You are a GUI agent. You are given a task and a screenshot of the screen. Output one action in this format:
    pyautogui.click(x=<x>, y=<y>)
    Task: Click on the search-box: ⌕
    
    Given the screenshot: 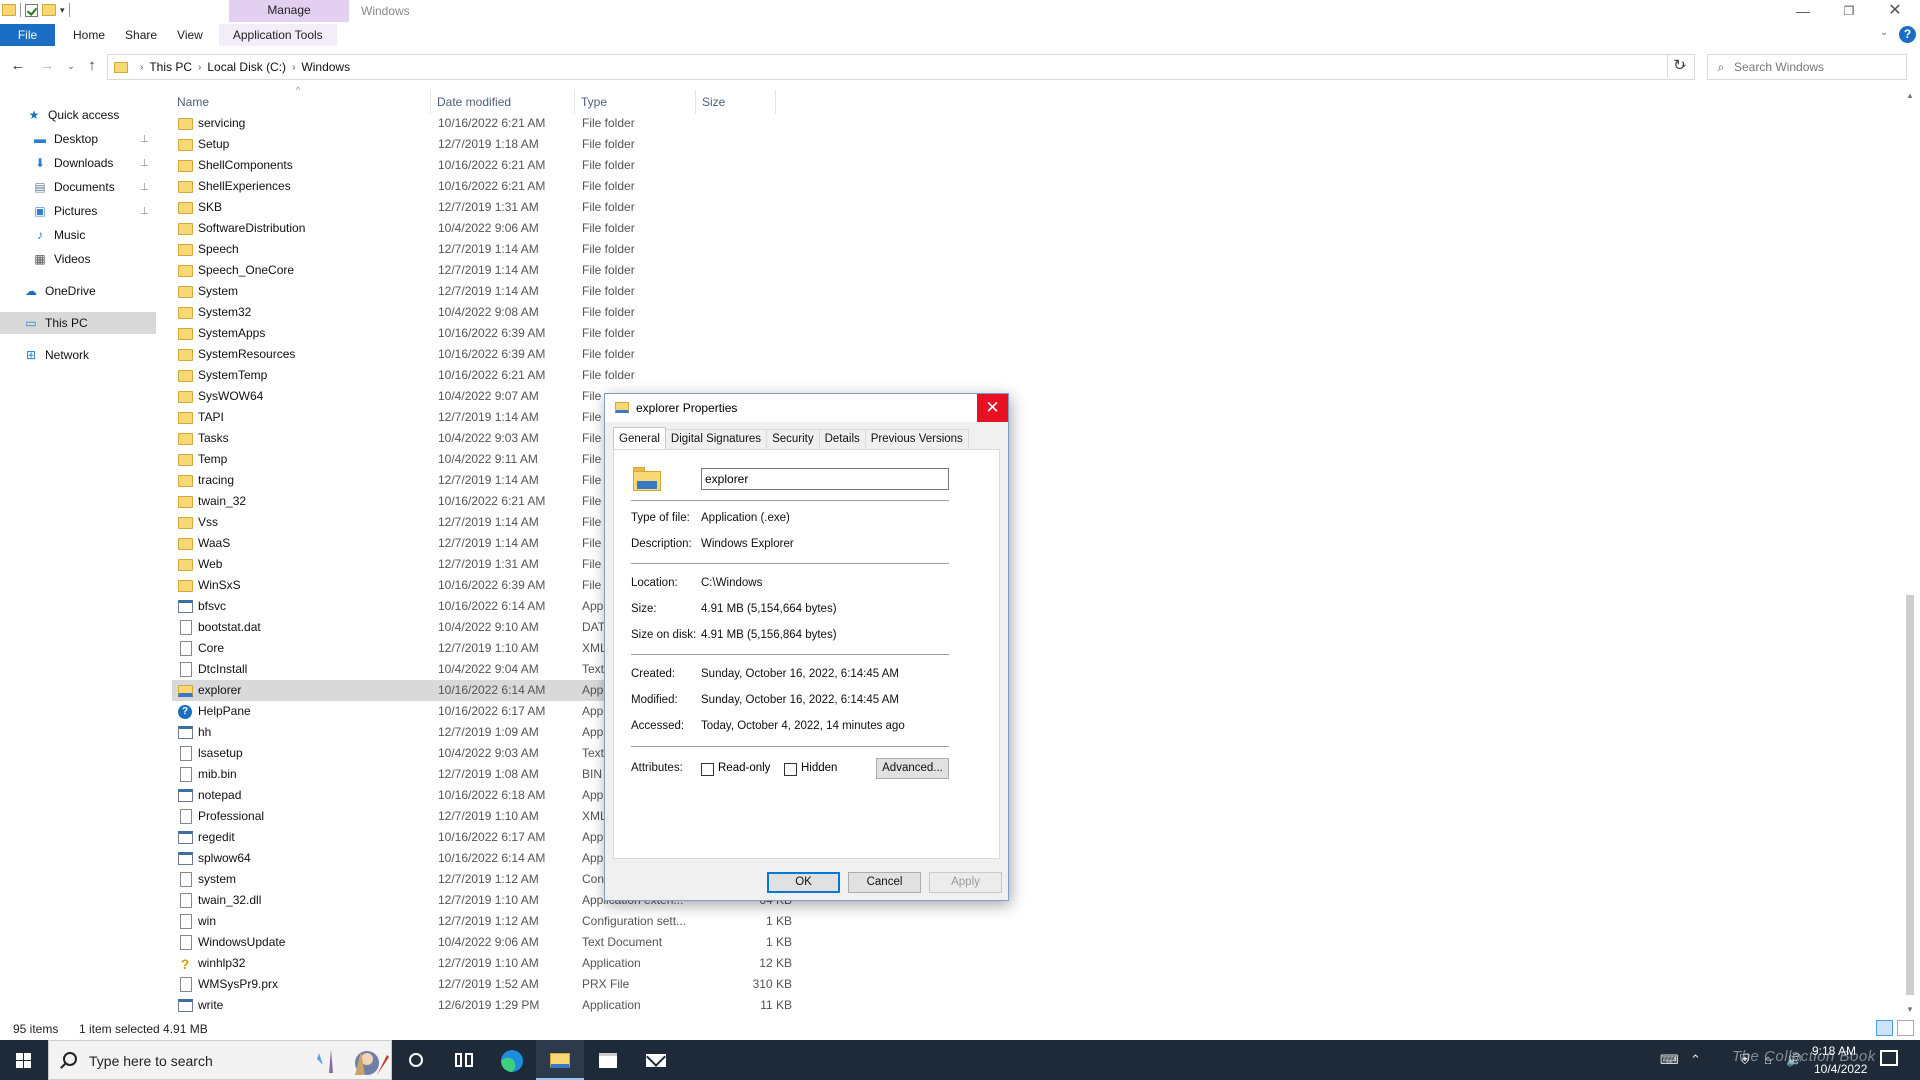 What is the action you would take?
    pyautogui.click(x=1807, y=67)
    